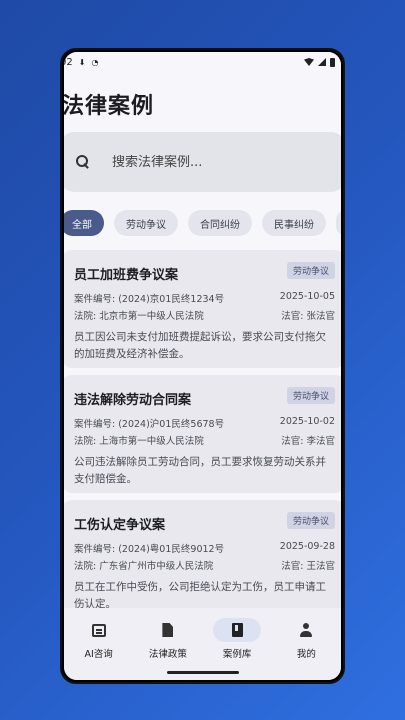  I want to click on nav-label: 案例库, so click(237, 654).